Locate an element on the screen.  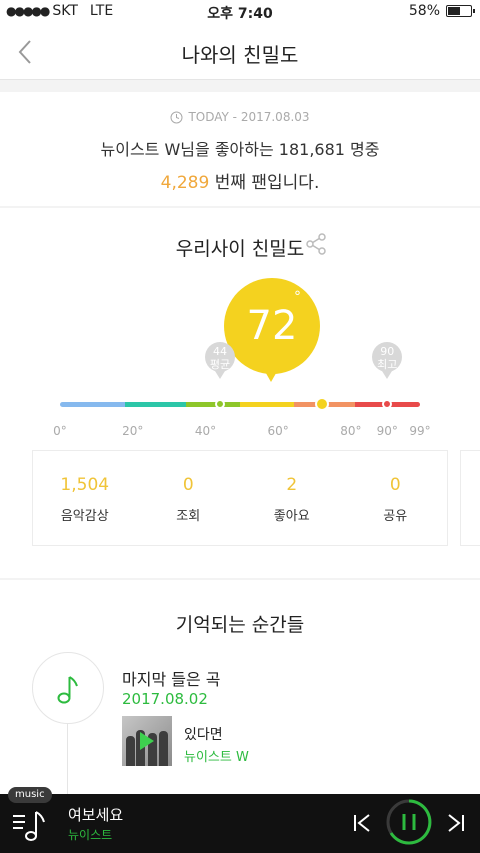
scale-tick-label: 40° is located at coordinates (205, 431).